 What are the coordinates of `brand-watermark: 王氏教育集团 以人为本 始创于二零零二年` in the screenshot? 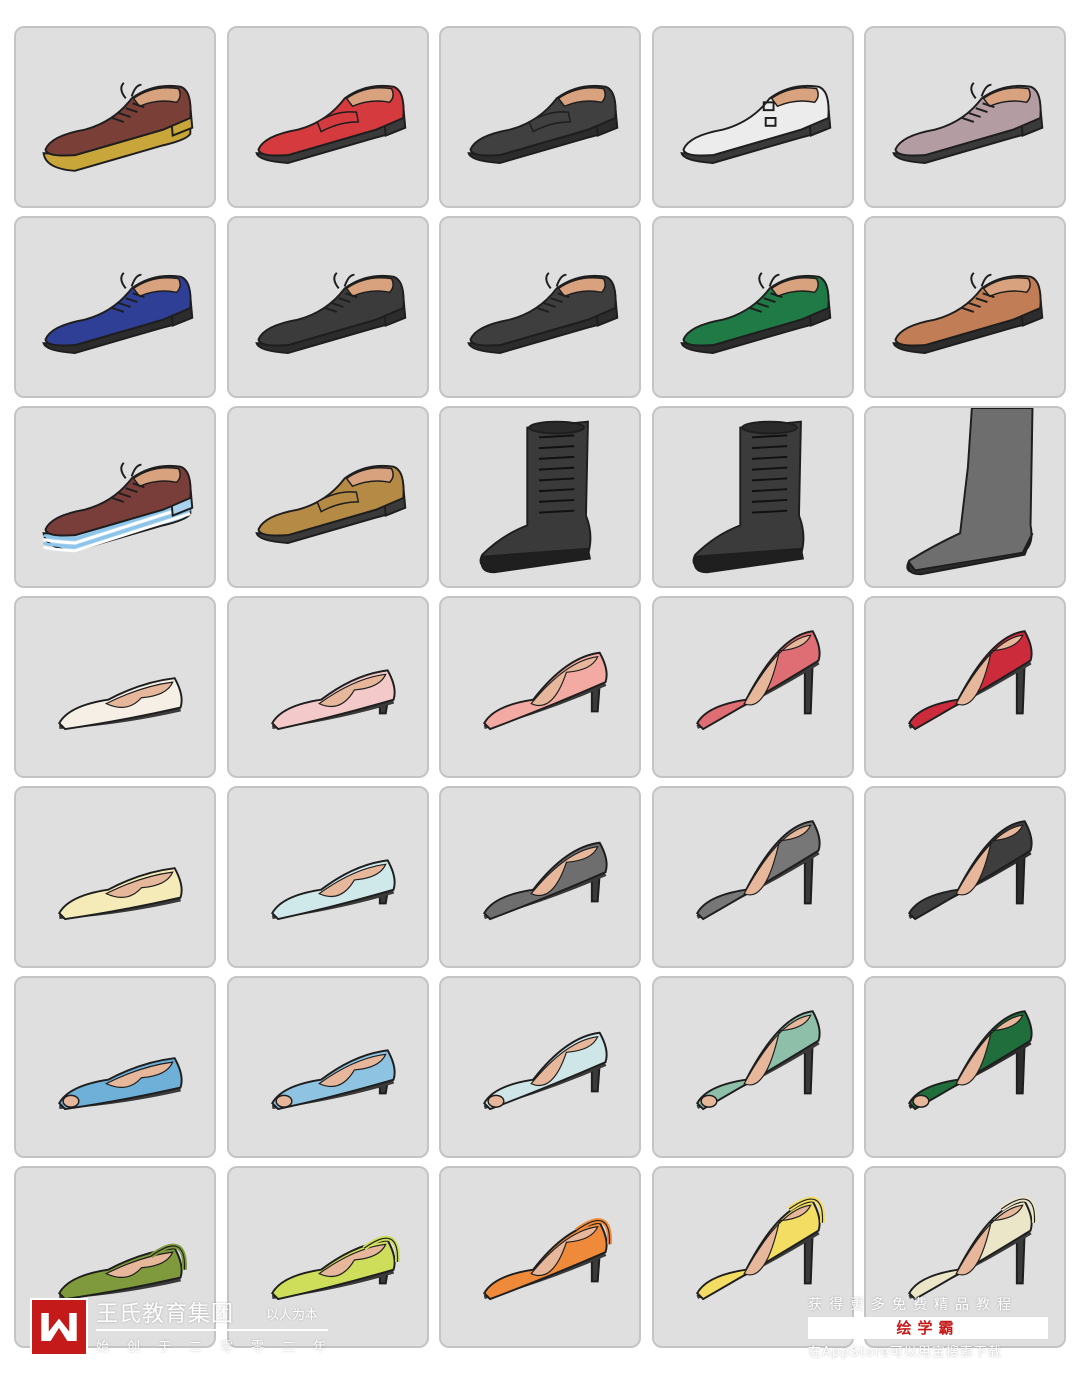 It's located at (190, 1327).